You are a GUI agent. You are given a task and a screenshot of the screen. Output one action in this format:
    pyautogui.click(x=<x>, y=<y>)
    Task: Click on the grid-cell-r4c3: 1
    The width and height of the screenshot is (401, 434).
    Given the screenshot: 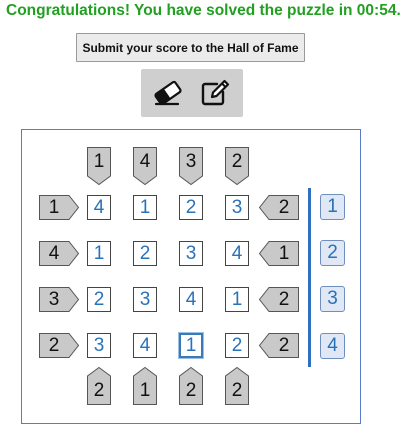 What is the action you would take?
    pyautogui.click(x=191, y=345)
    